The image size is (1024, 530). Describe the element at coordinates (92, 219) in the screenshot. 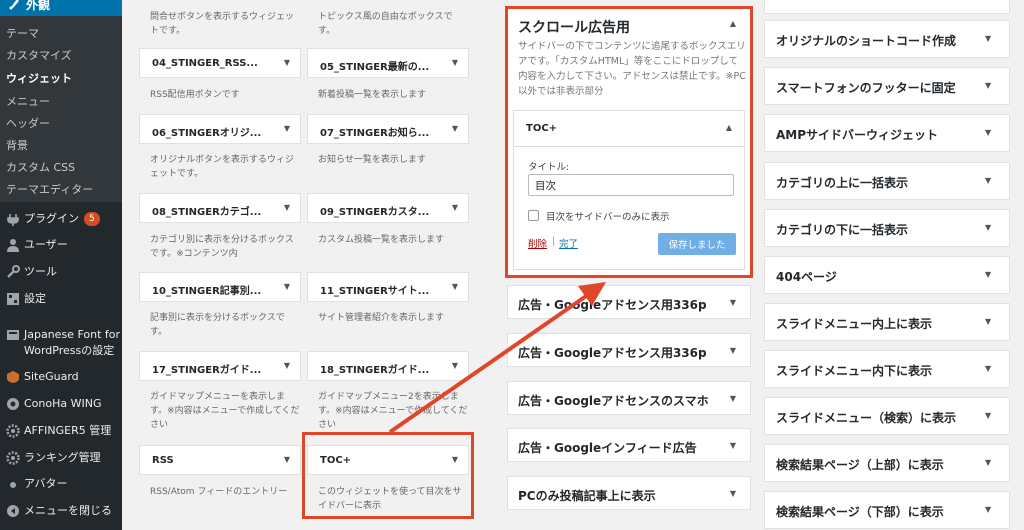

I see `update-count-badge: 5` at that location.